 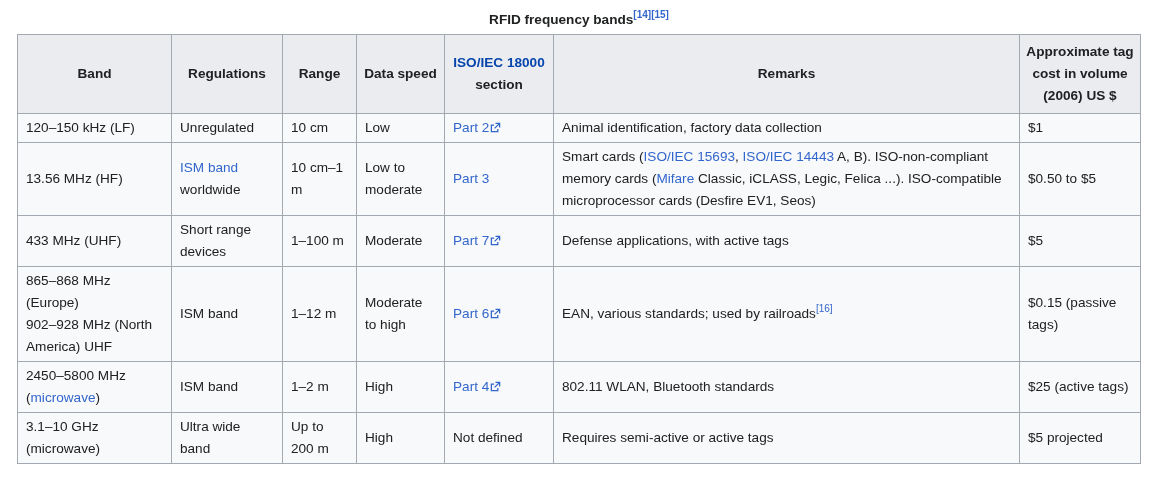 I want to click on table-cell: Ultra wide band, so click(x=227, y=438).